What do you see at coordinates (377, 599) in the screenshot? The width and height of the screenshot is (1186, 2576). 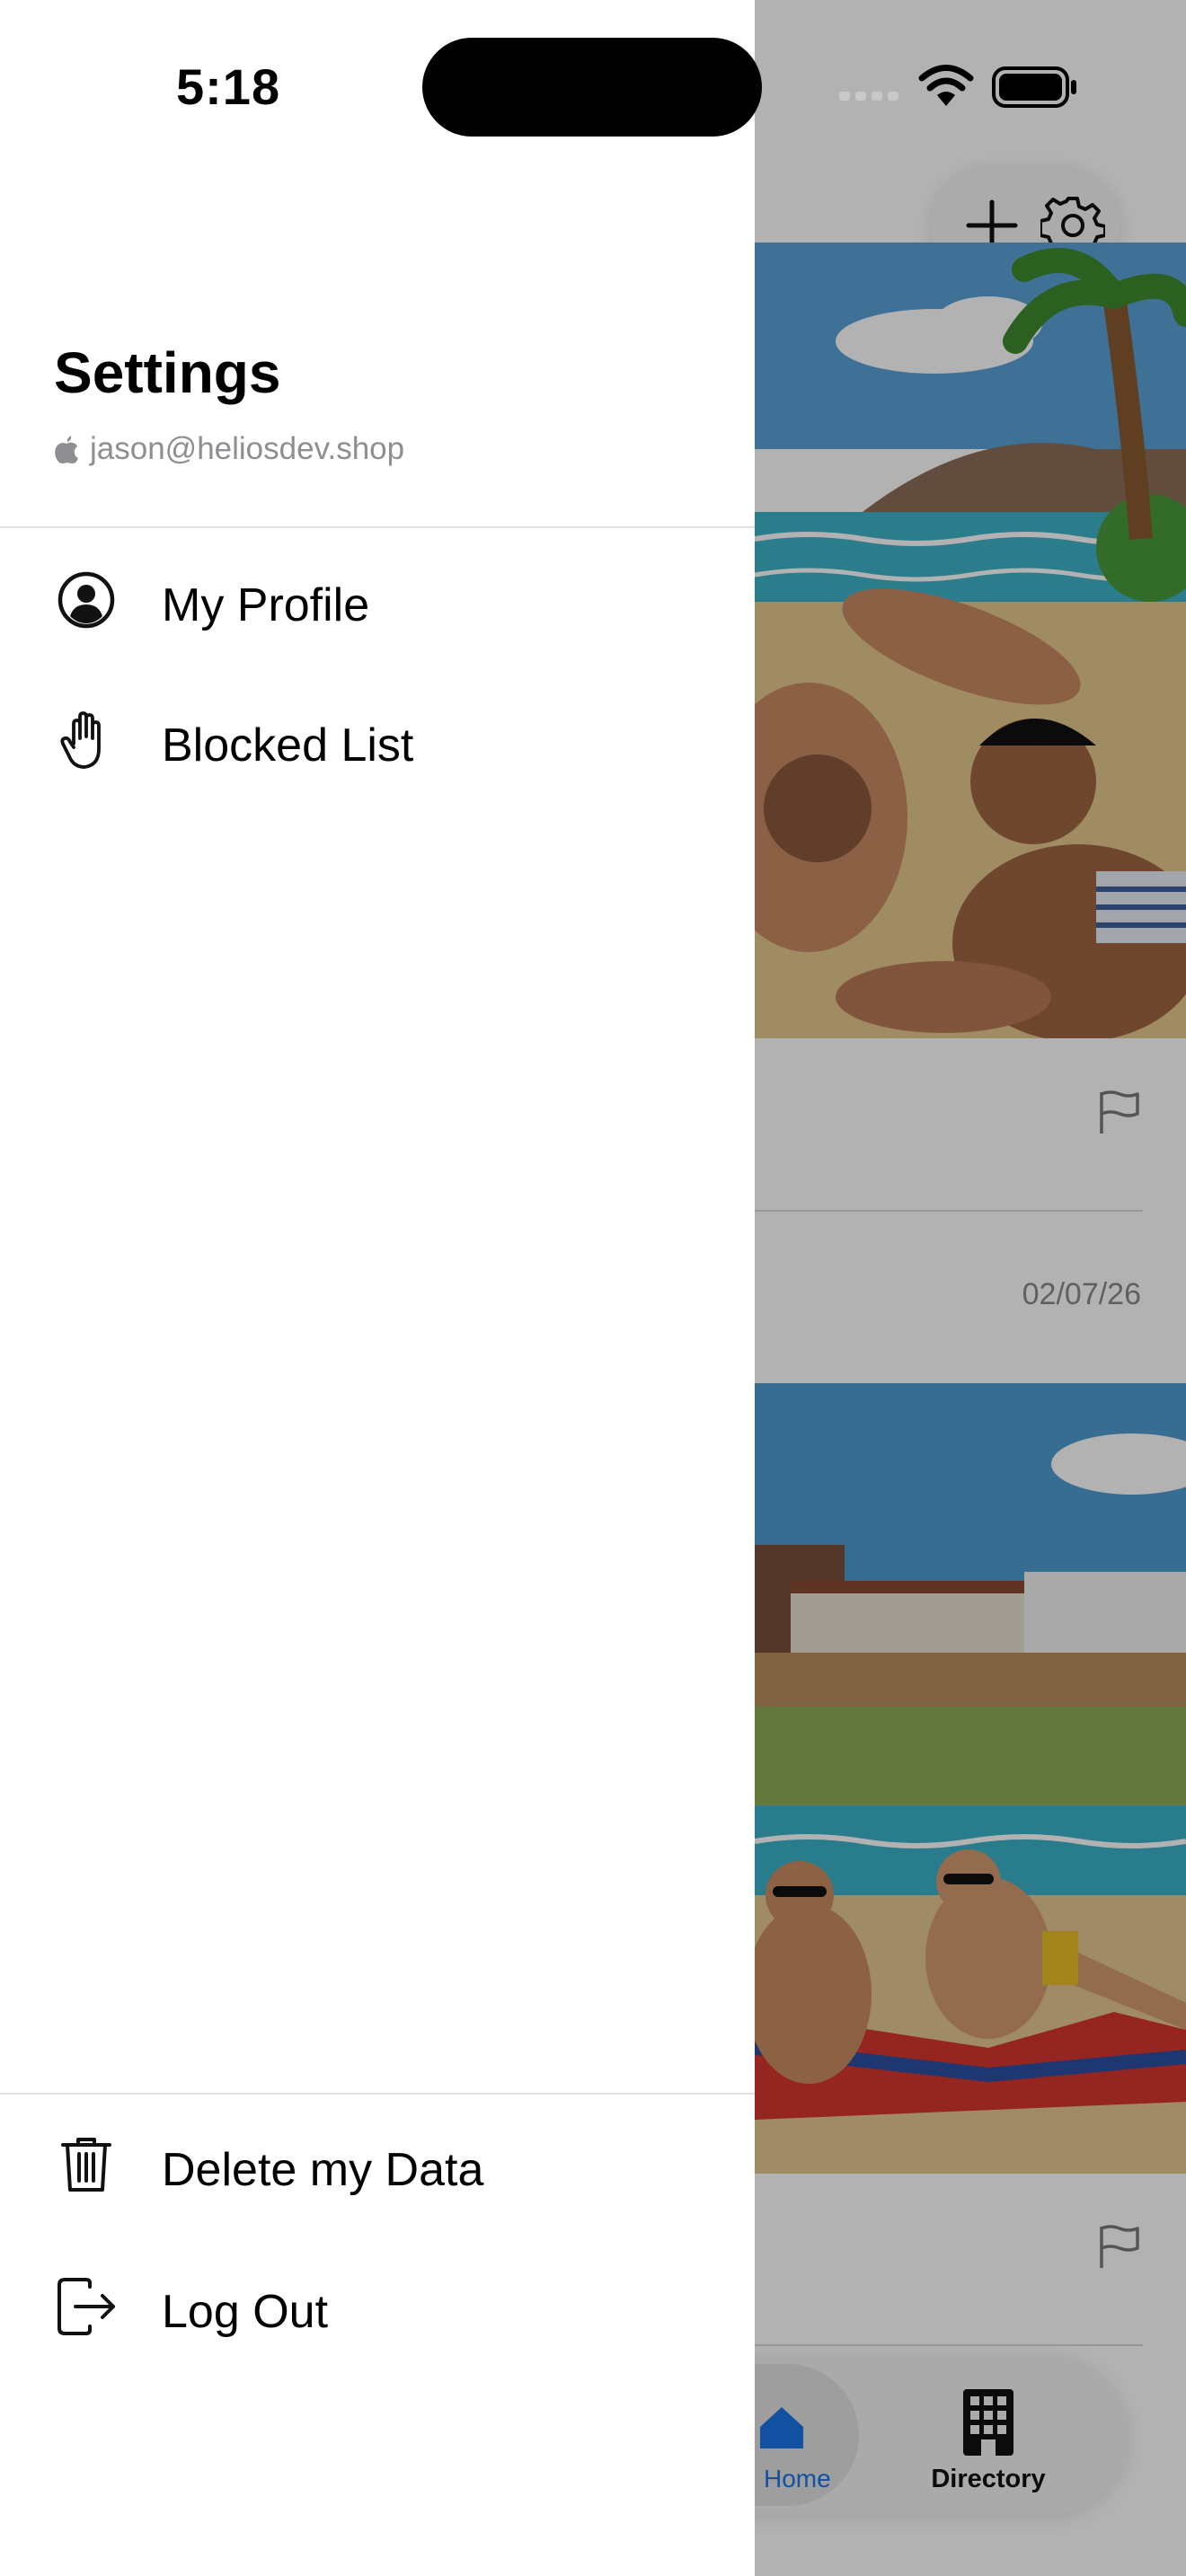 I see `menu-item-my-profile: My Profile` at bounding box center [377, 599].